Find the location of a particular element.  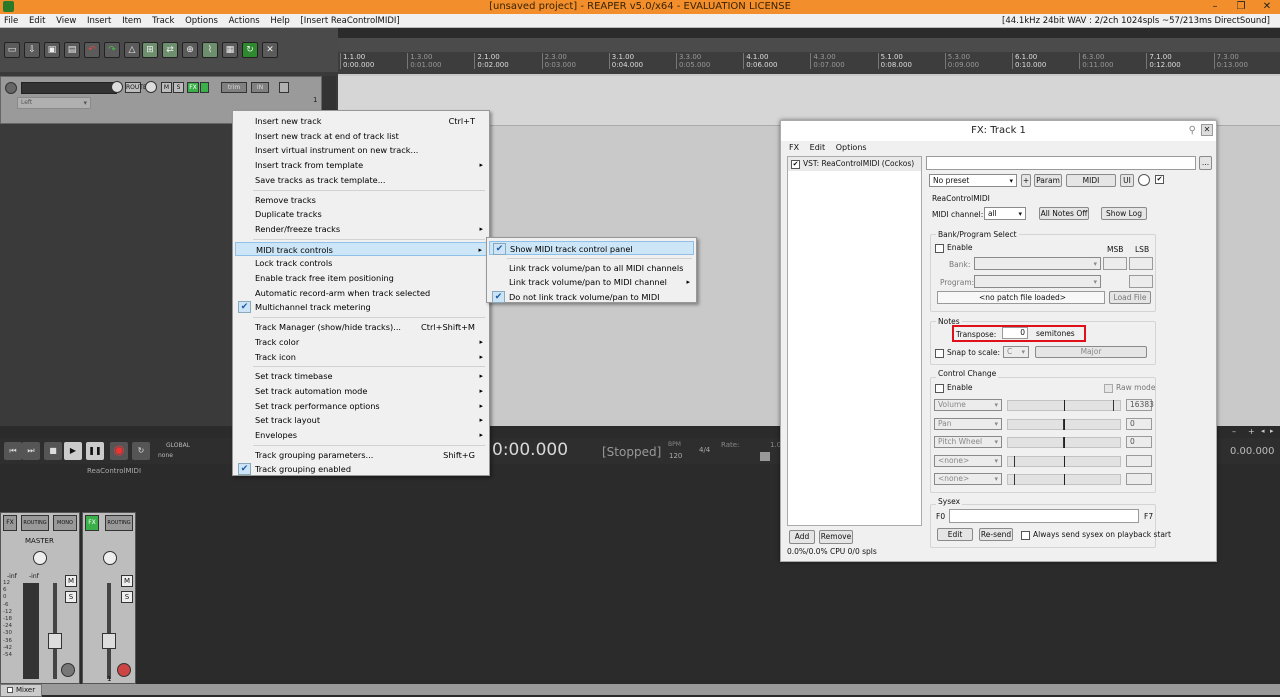

pan-knob is located at coordinates (151, 87).